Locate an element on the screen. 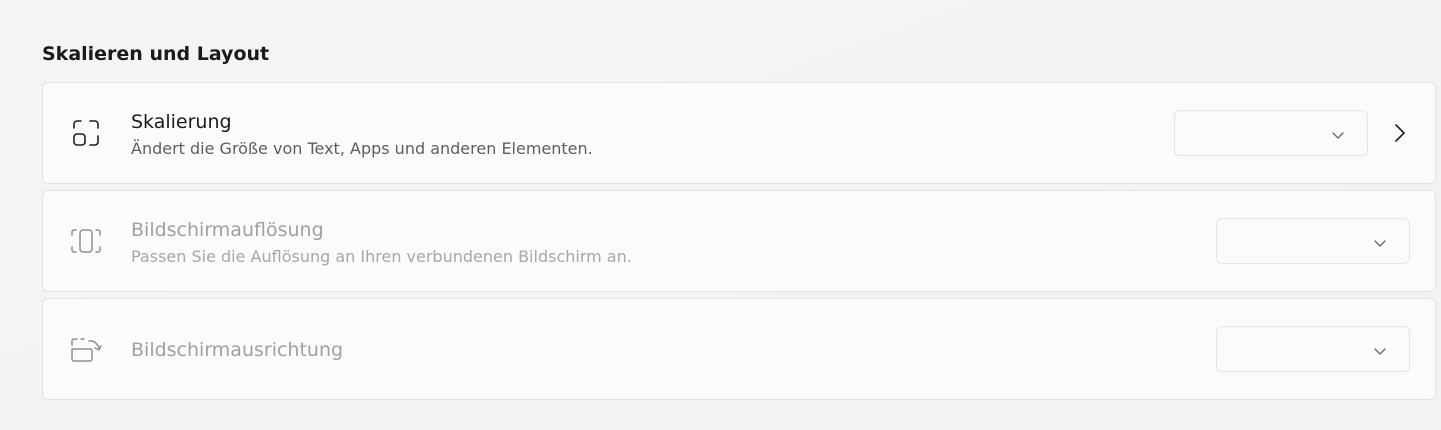 This screenshot has height=430, width=1441. resolution-icon is located at coordinates (86, 241).